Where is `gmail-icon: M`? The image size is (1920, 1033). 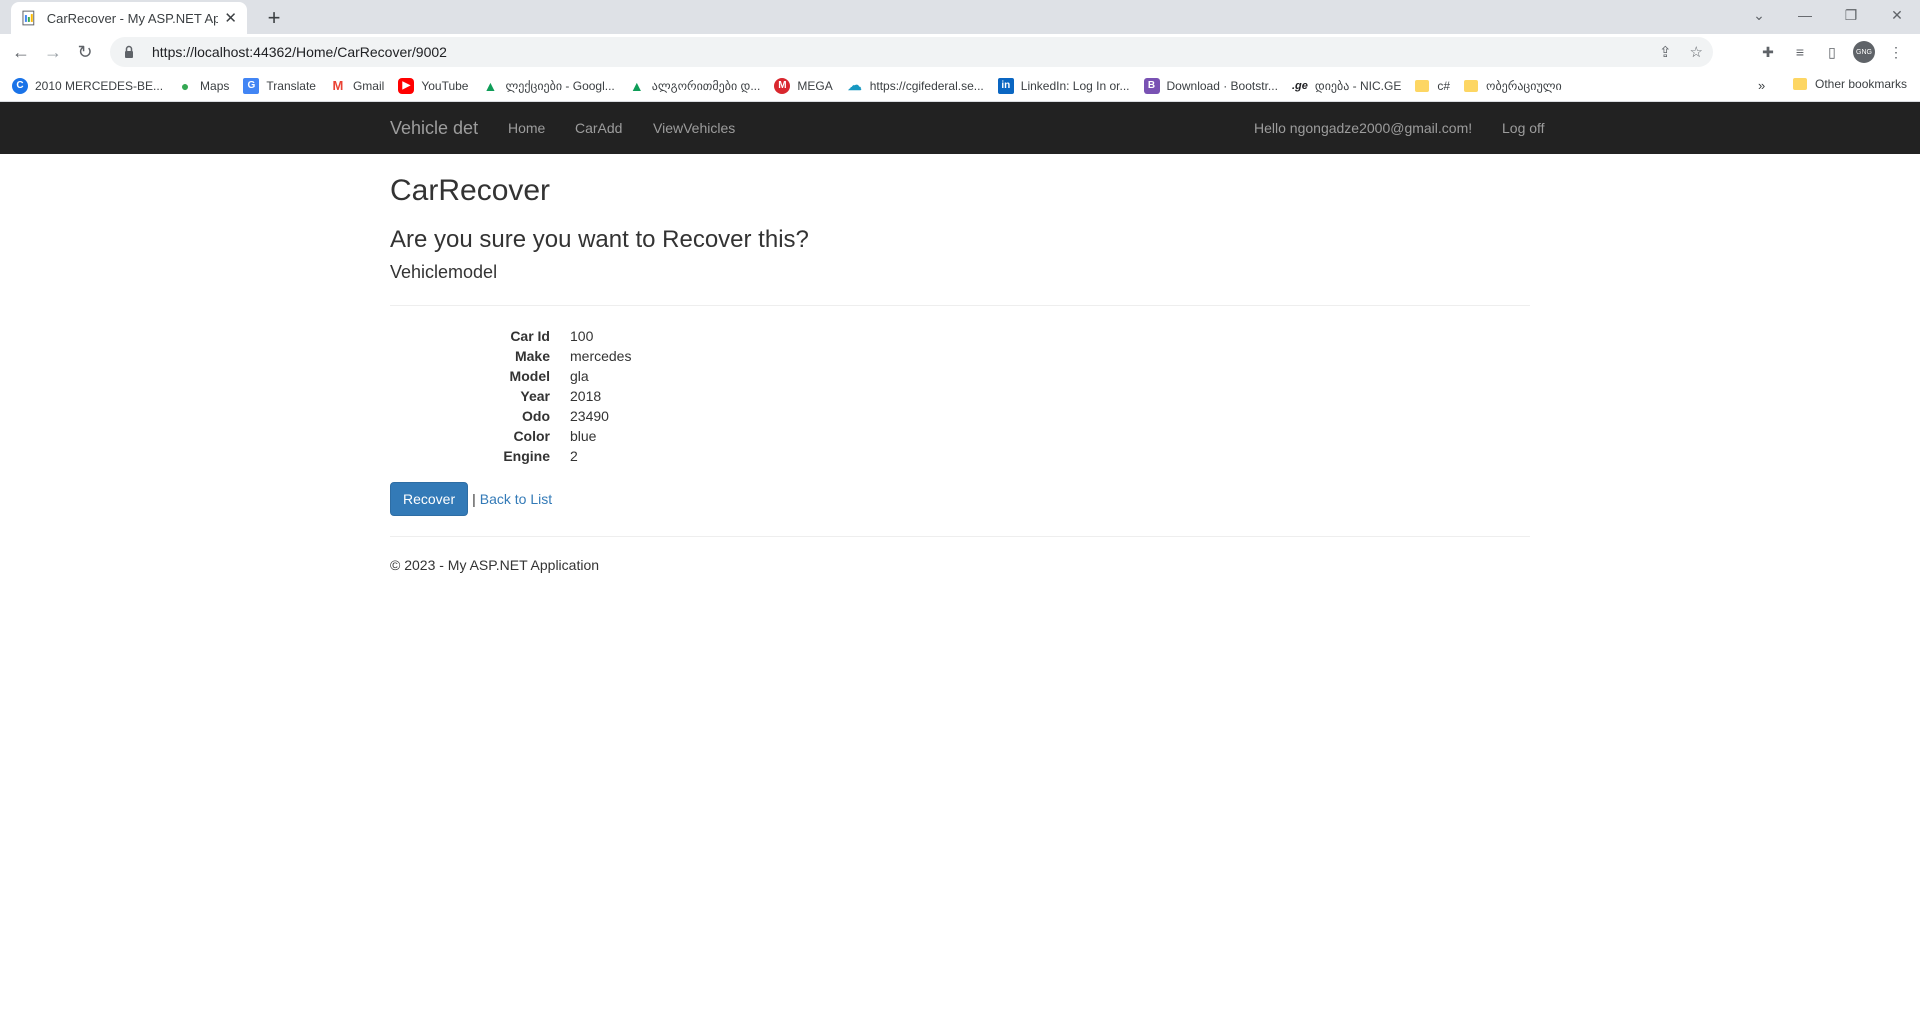 gmail-icon: M is located at coordinates (338, 85).